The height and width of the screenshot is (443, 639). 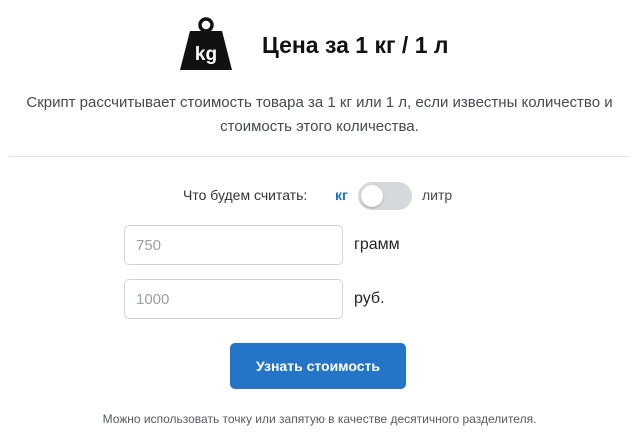 I want to click on switch-knob, so click(x=372, y=196).